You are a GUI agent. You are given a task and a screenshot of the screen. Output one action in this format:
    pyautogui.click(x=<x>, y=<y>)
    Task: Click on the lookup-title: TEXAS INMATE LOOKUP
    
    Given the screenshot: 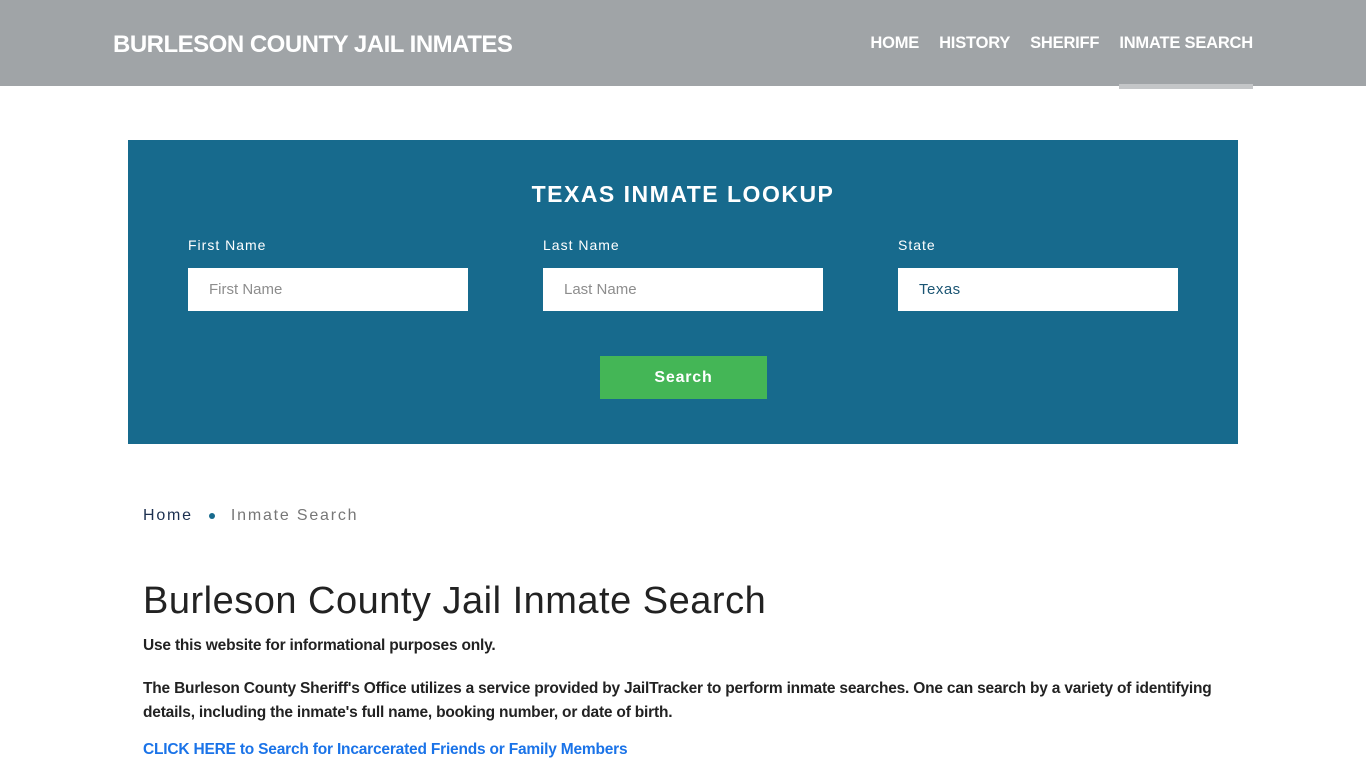 What is the action you would take?
    pyautogui.click(x=683, y=194)
    